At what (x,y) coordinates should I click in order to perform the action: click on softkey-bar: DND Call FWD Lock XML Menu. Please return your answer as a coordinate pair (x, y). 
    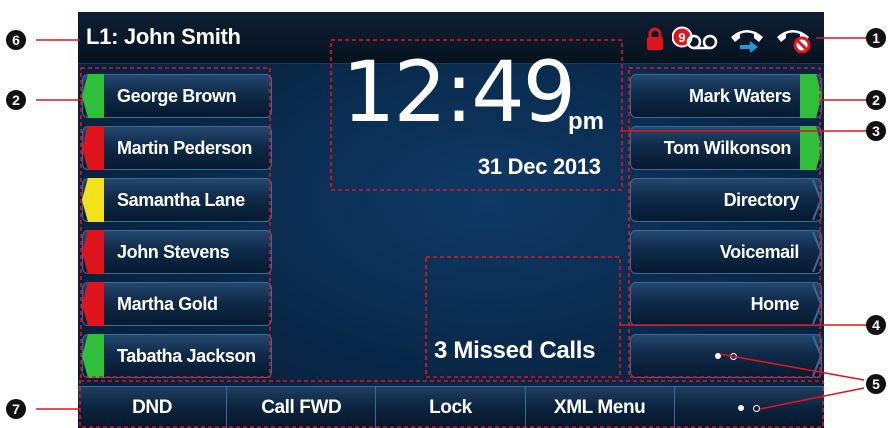
    Looking at the image, I should click on (451, 407).